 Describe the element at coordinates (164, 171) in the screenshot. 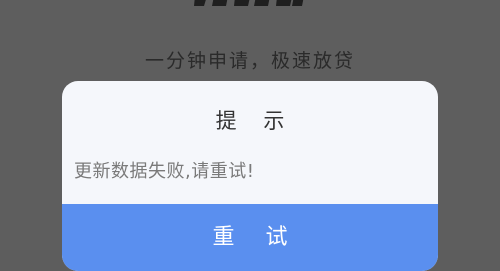

I see `dialog-message: 更新数据失败,请重试!` at that location.